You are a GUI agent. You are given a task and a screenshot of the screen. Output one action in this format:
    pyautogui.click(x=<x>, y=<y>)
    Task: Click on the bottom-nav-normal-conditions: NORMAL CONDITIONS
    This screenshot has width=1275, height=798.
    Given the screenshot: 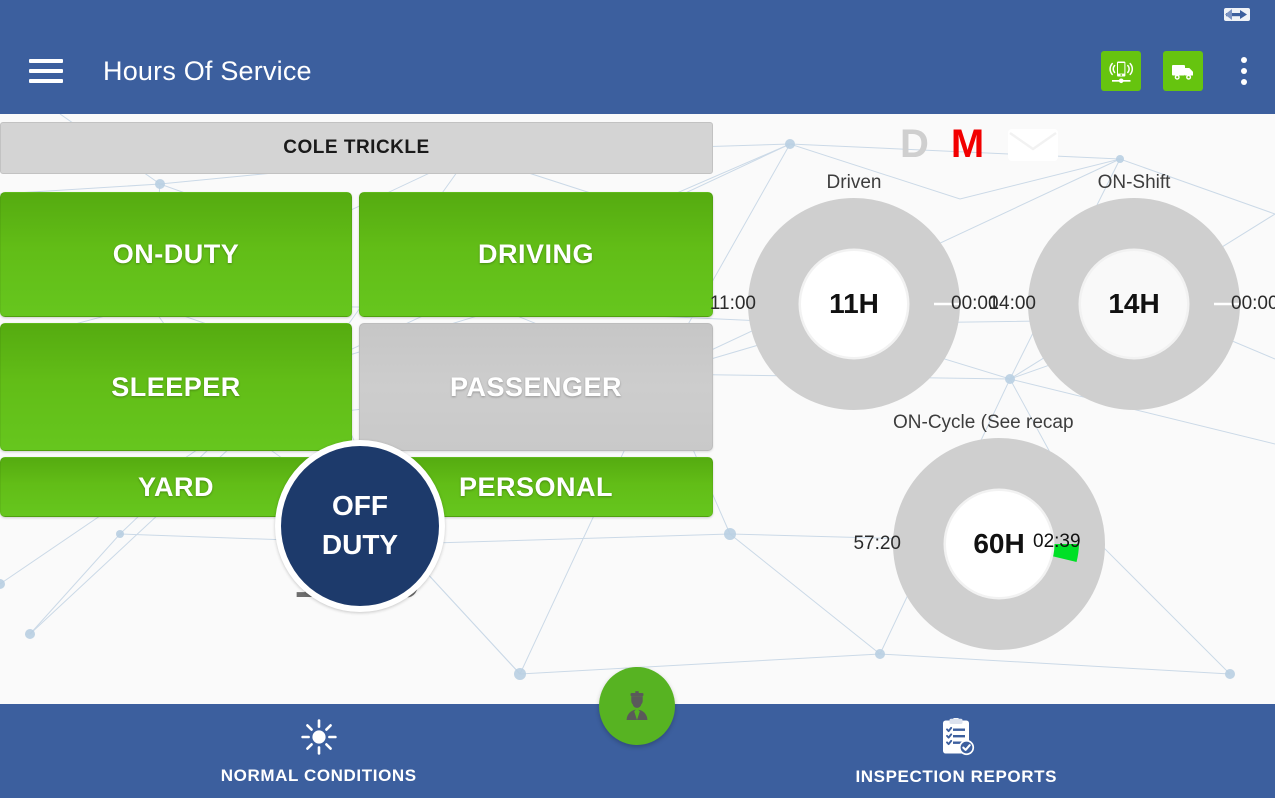 What is the action you would take?
    pyautogui.click(x=319, y=751)
    